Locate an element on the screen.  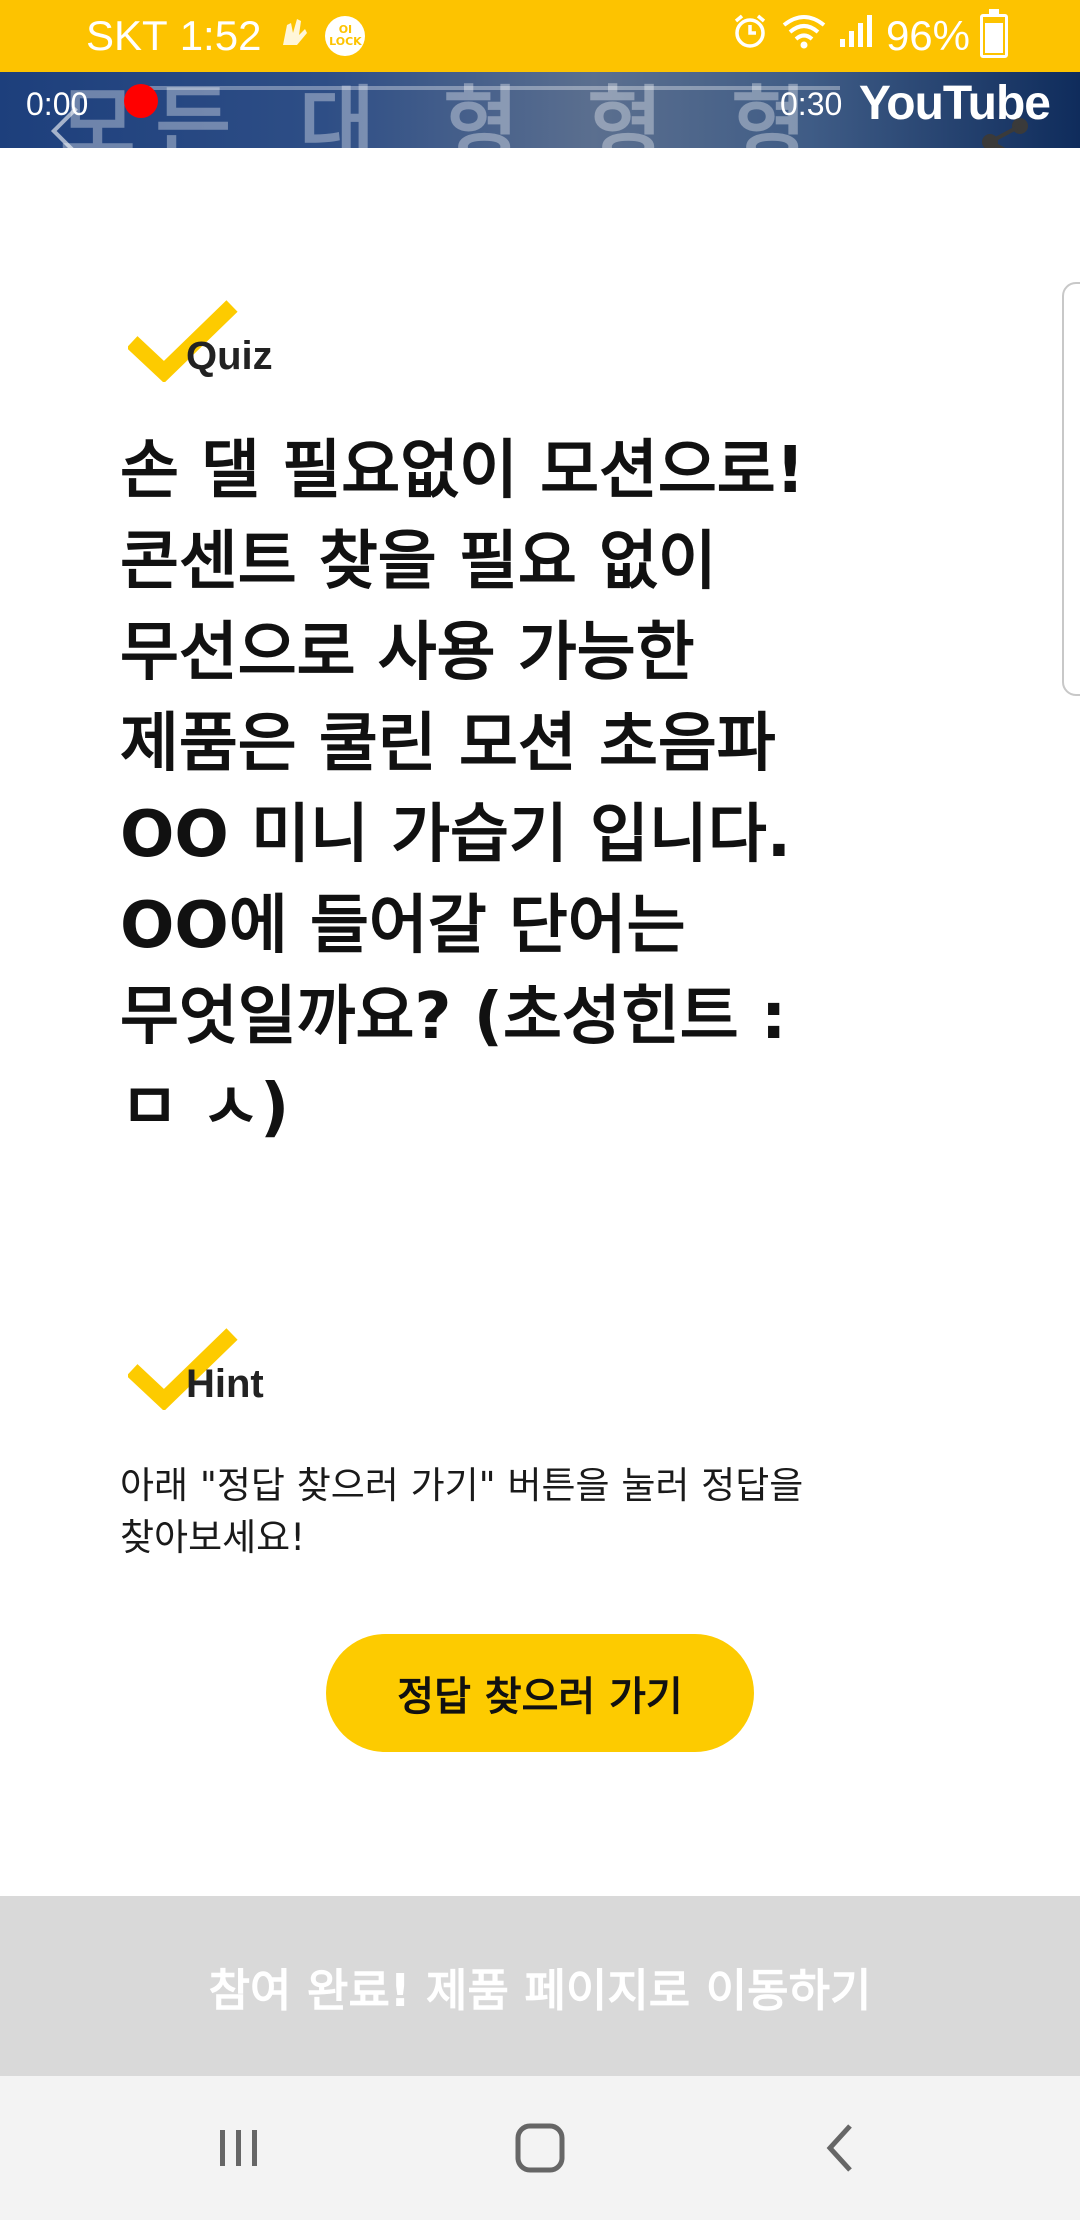
recent-apps-icon is located at coordinates (238, 2148).